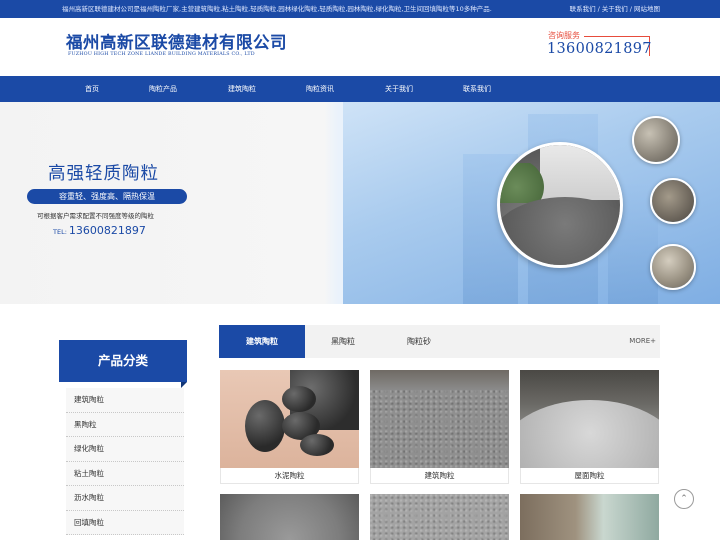  Describe the element at coordinates (589, 434) in the screenshot. I see `gravel-pile` at that location.